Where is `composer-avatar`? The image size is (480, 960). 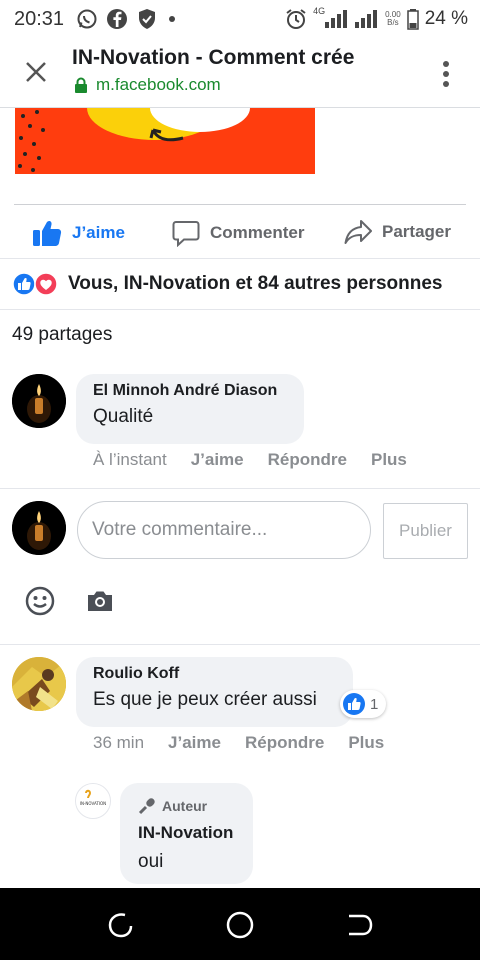 composer-avatar is located at coordinates (39, 528).